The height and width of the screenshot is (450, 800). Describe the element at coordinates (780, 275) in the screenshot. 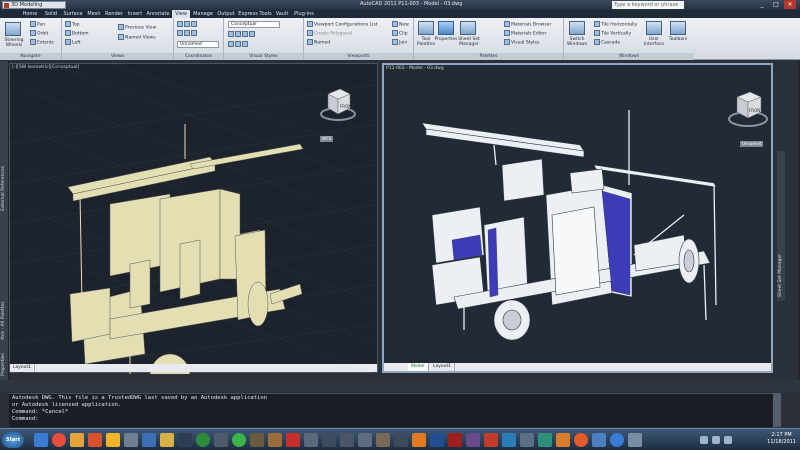

I see `sheet-set-manager-label: Sheet Set Manager` at that location.